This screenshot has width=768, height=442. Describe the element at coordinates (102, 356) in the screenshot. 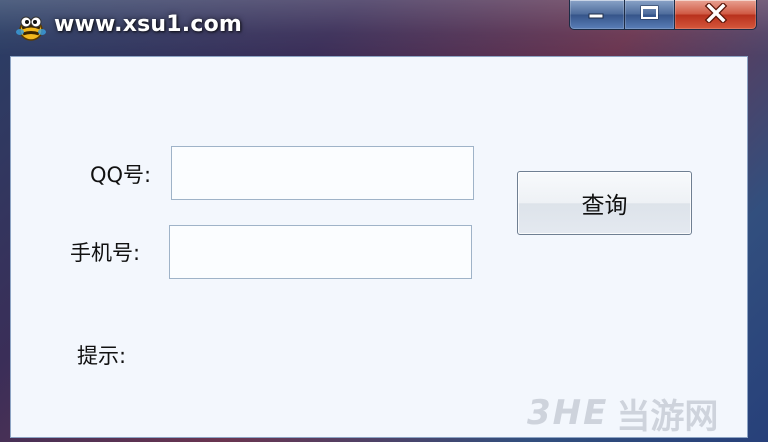

I see `tip-label: 提示:` at that location.